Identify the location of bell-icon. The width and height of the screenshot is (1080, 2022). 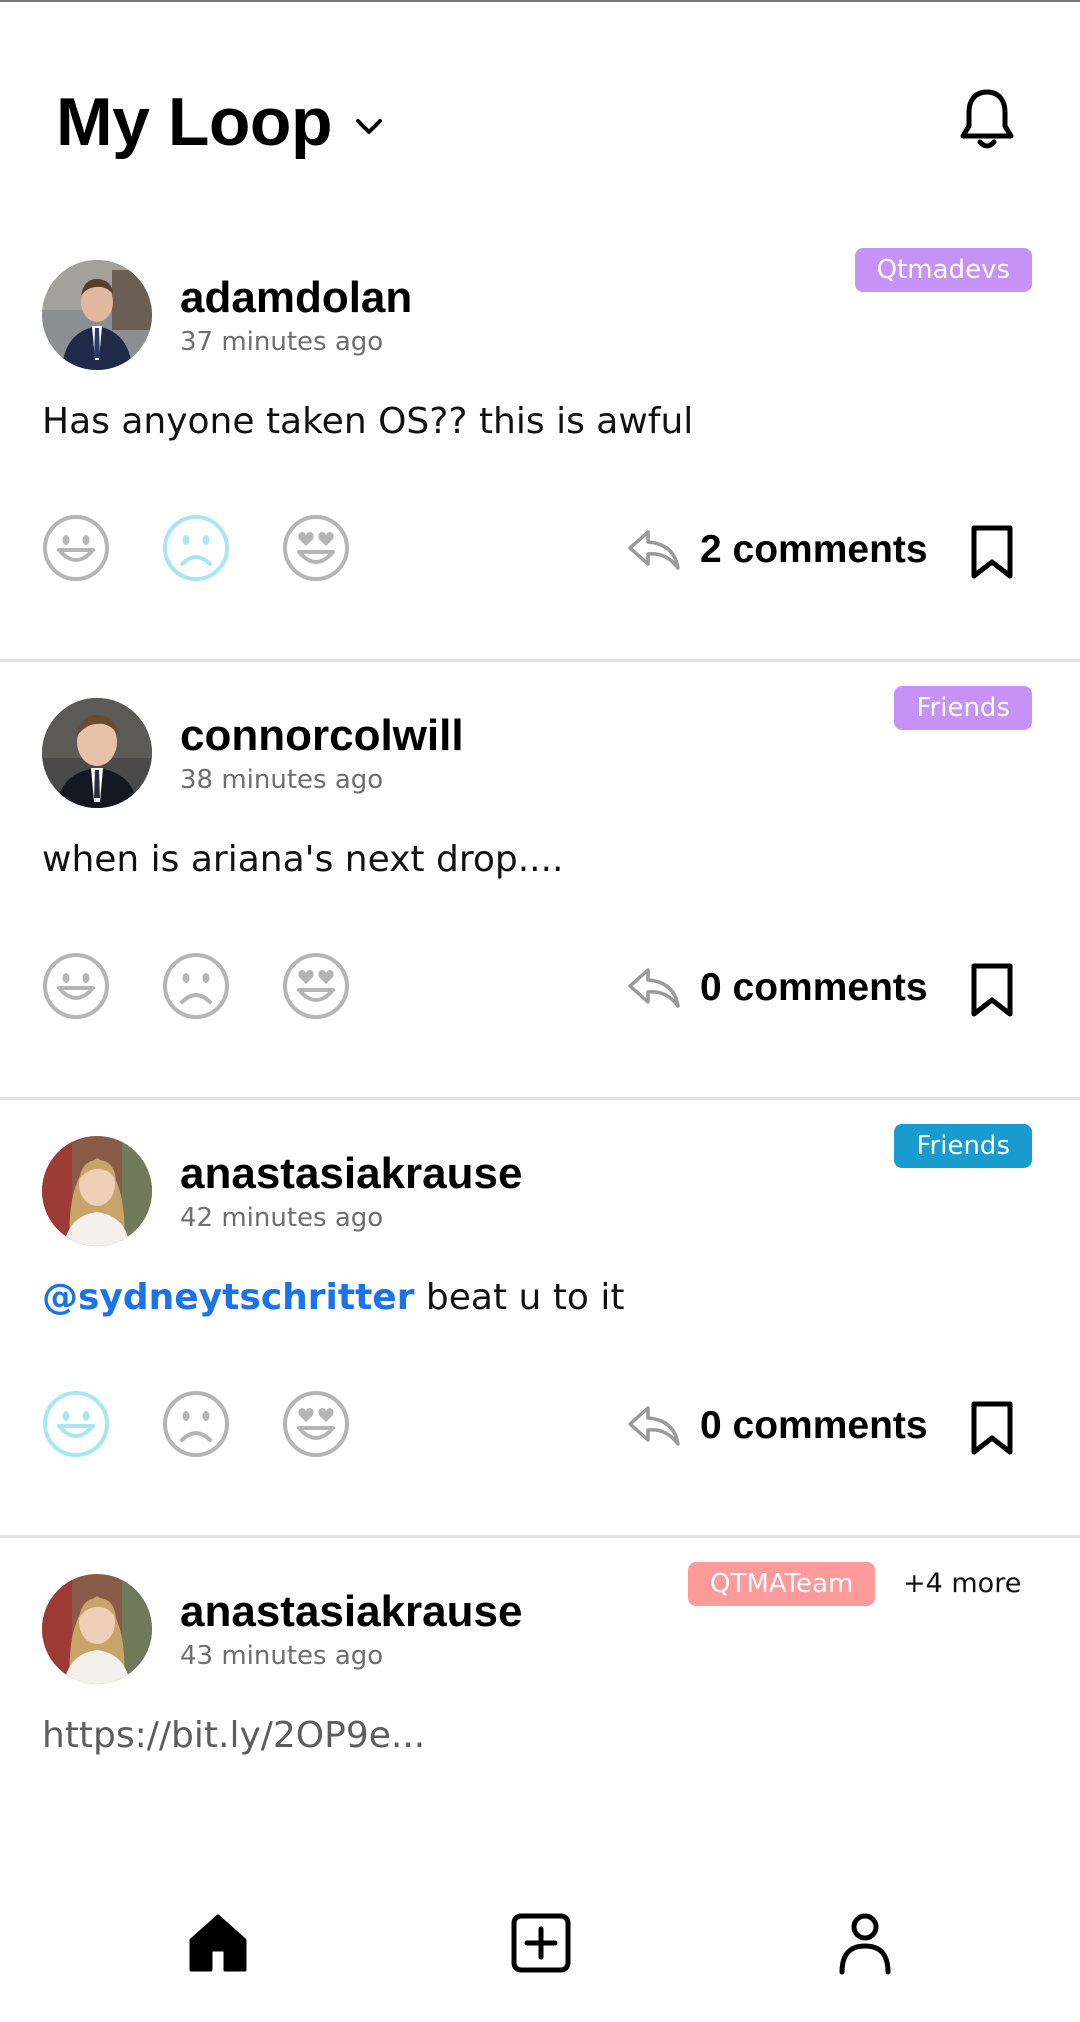
(987, 119).